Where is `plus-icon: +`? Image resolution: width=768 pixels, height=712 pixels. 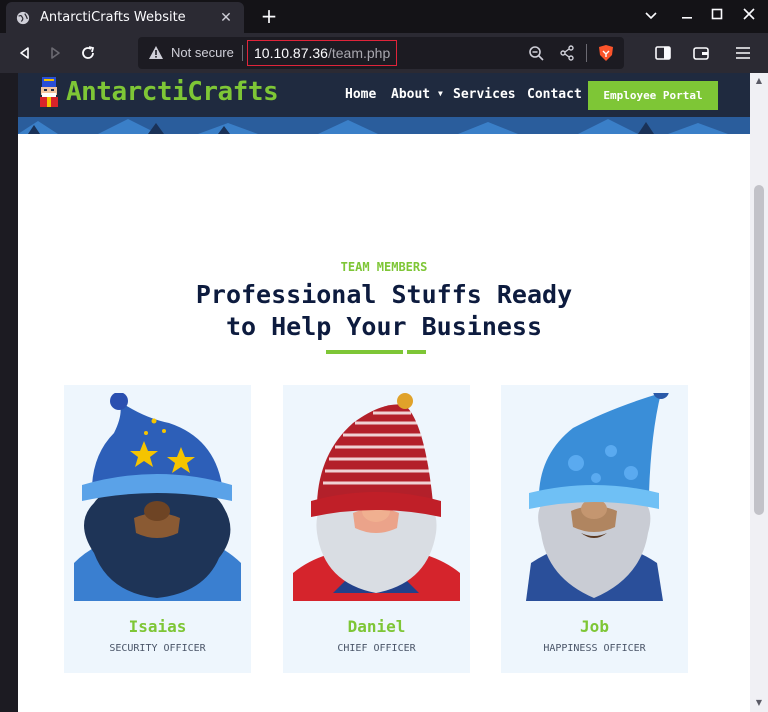
plus-icon: + is located at coordinates (269, 16).